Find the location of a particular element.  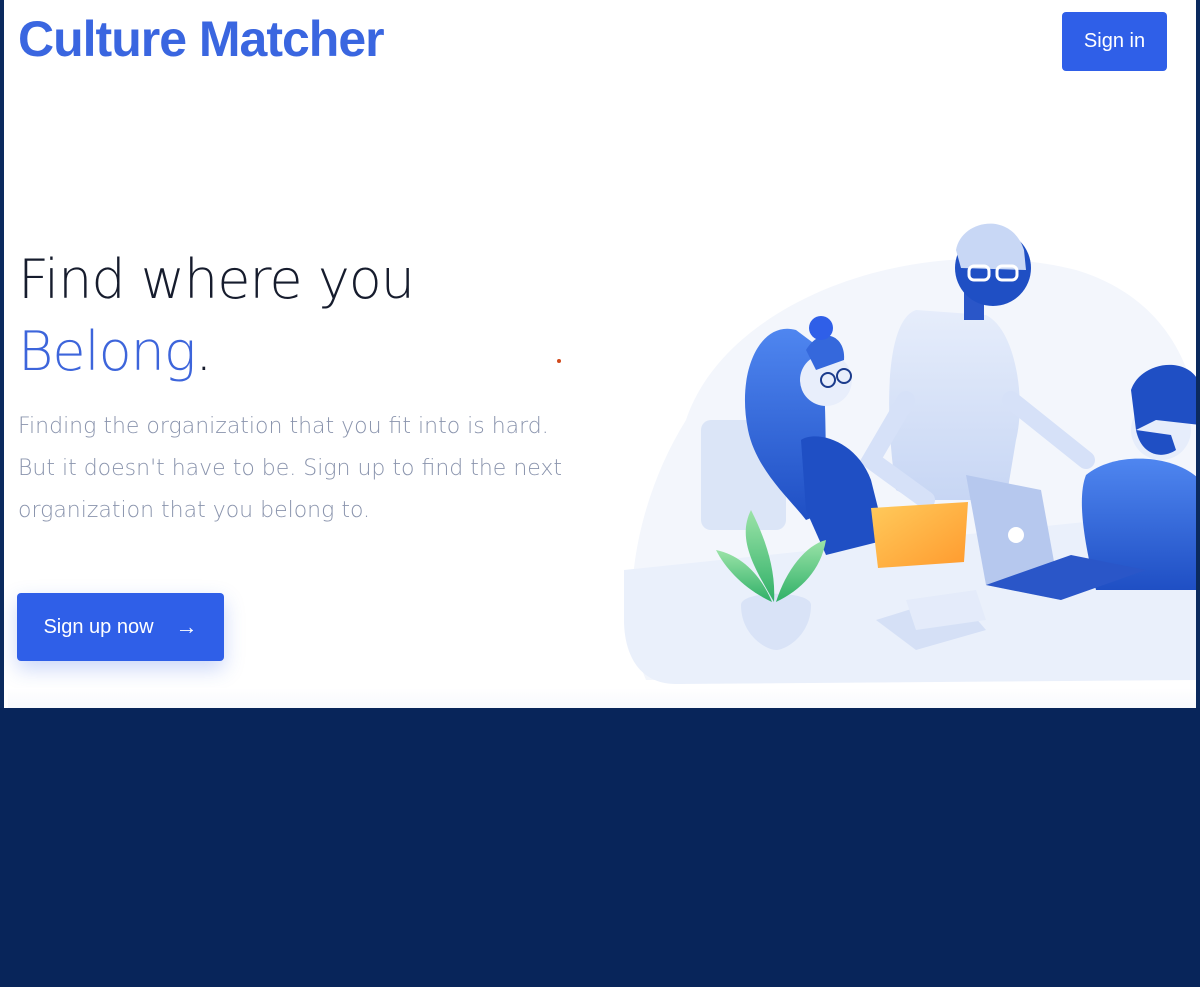

headline-accent: Belong is located at coordinates (107, 351).